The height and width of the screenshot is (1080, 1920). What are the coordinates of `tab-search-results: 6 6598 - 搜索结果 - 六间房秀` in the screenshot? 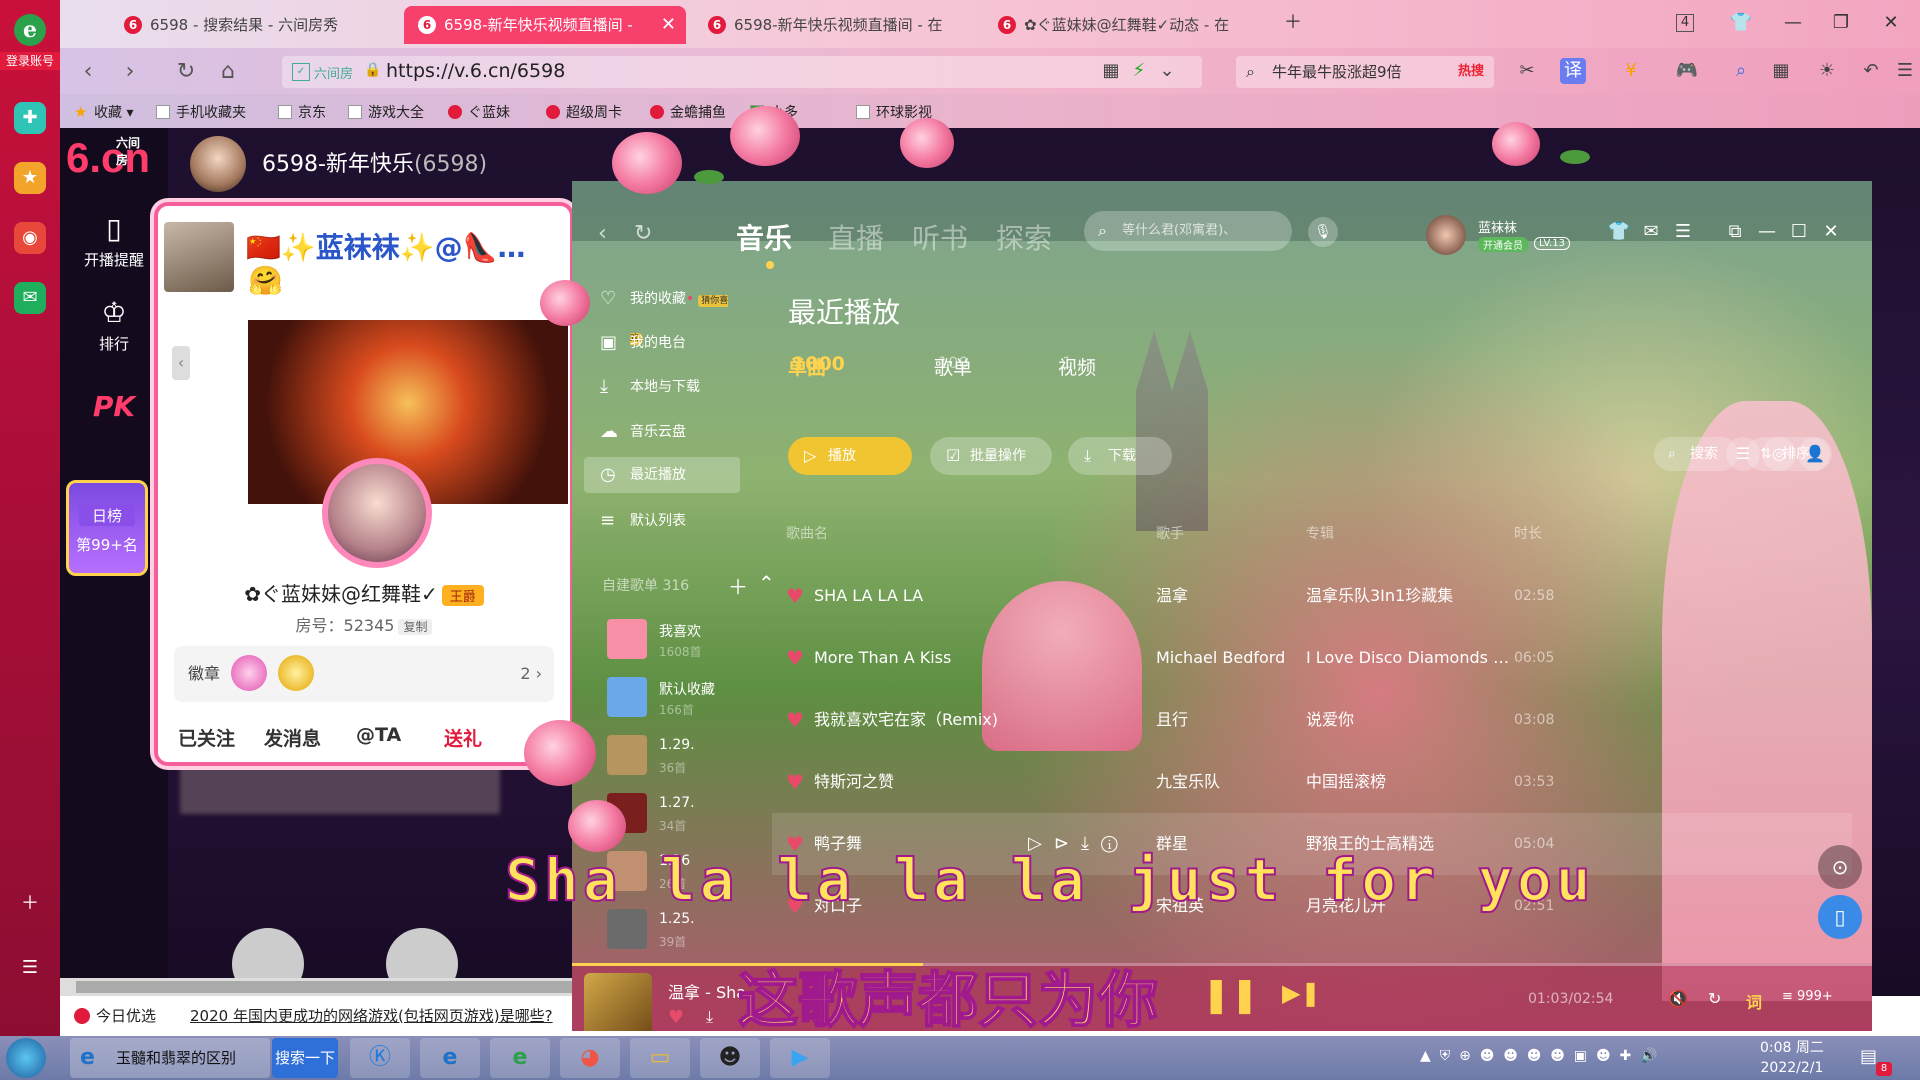 It's located at (255, 25).